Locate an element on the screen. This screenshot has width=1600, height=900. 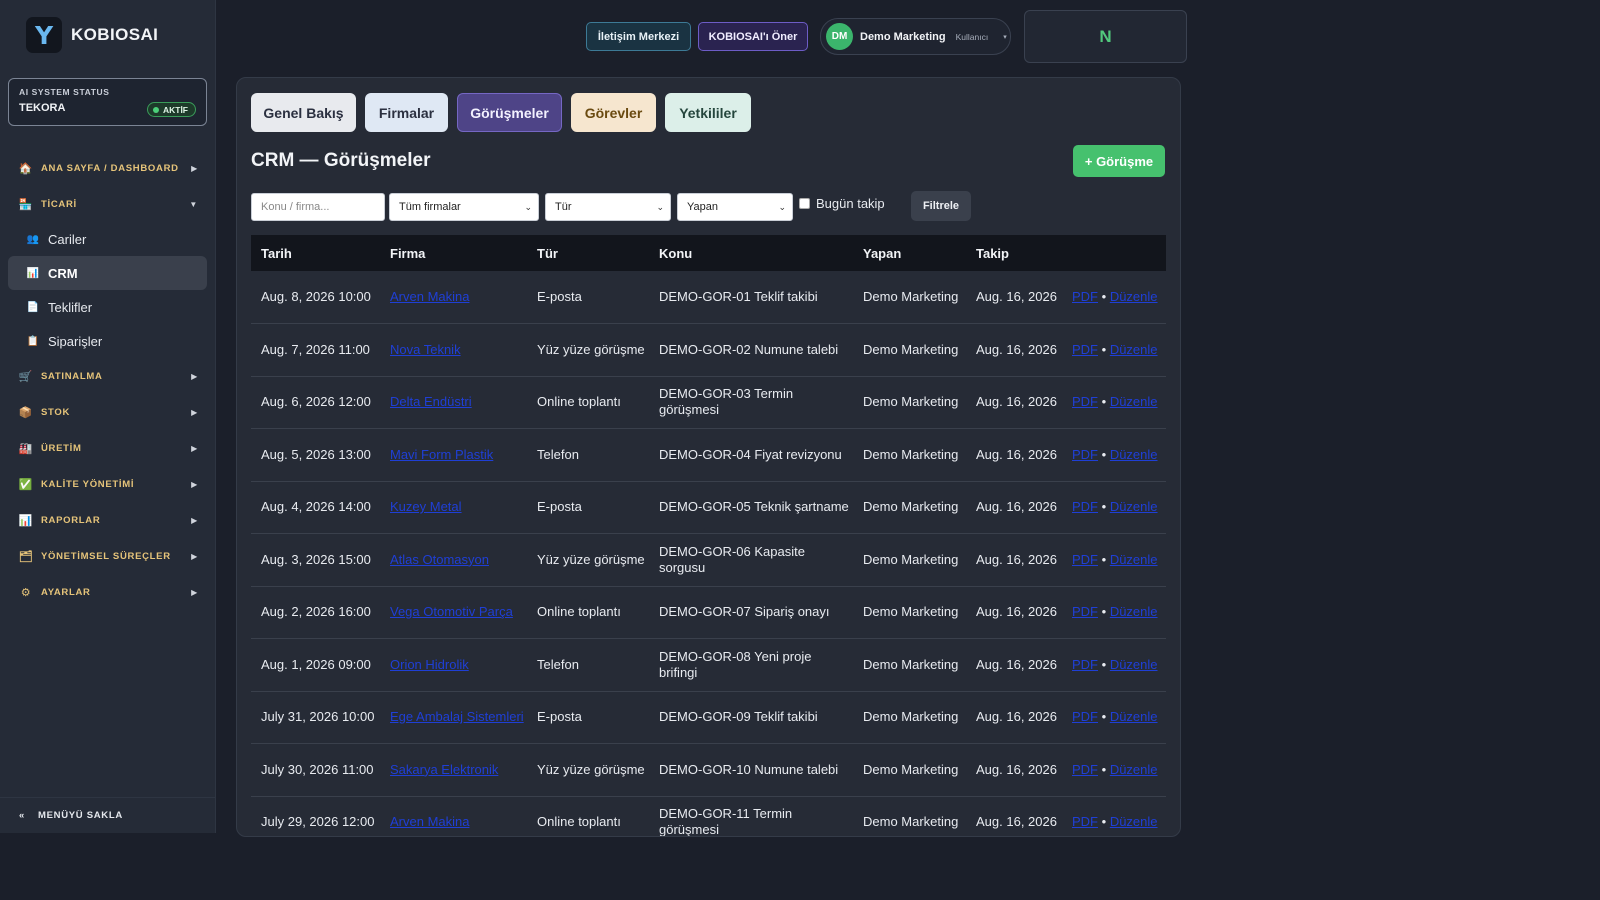
tab-meetings: Görüşmeler is located at coordinates (509, 112).